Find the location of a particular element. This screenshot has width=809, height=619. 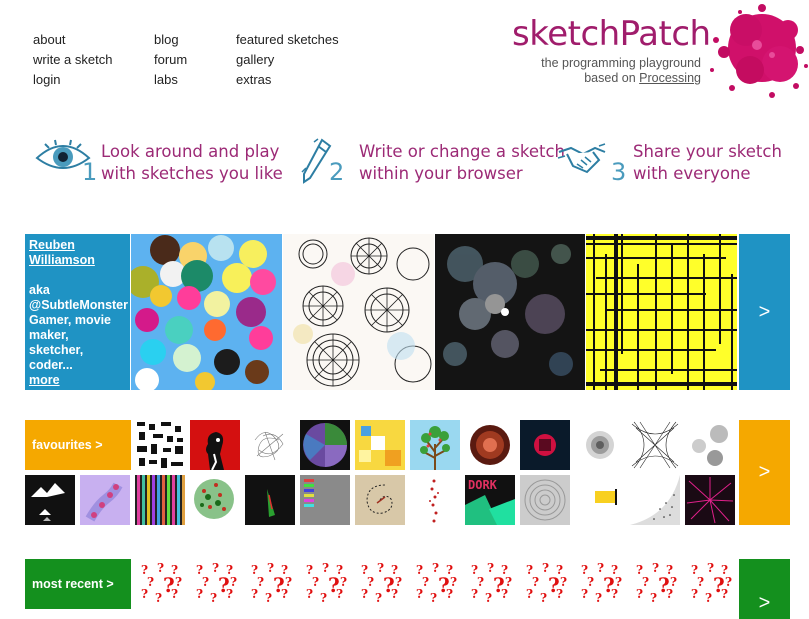

nav-about: about is located at coordinates (49, 40).